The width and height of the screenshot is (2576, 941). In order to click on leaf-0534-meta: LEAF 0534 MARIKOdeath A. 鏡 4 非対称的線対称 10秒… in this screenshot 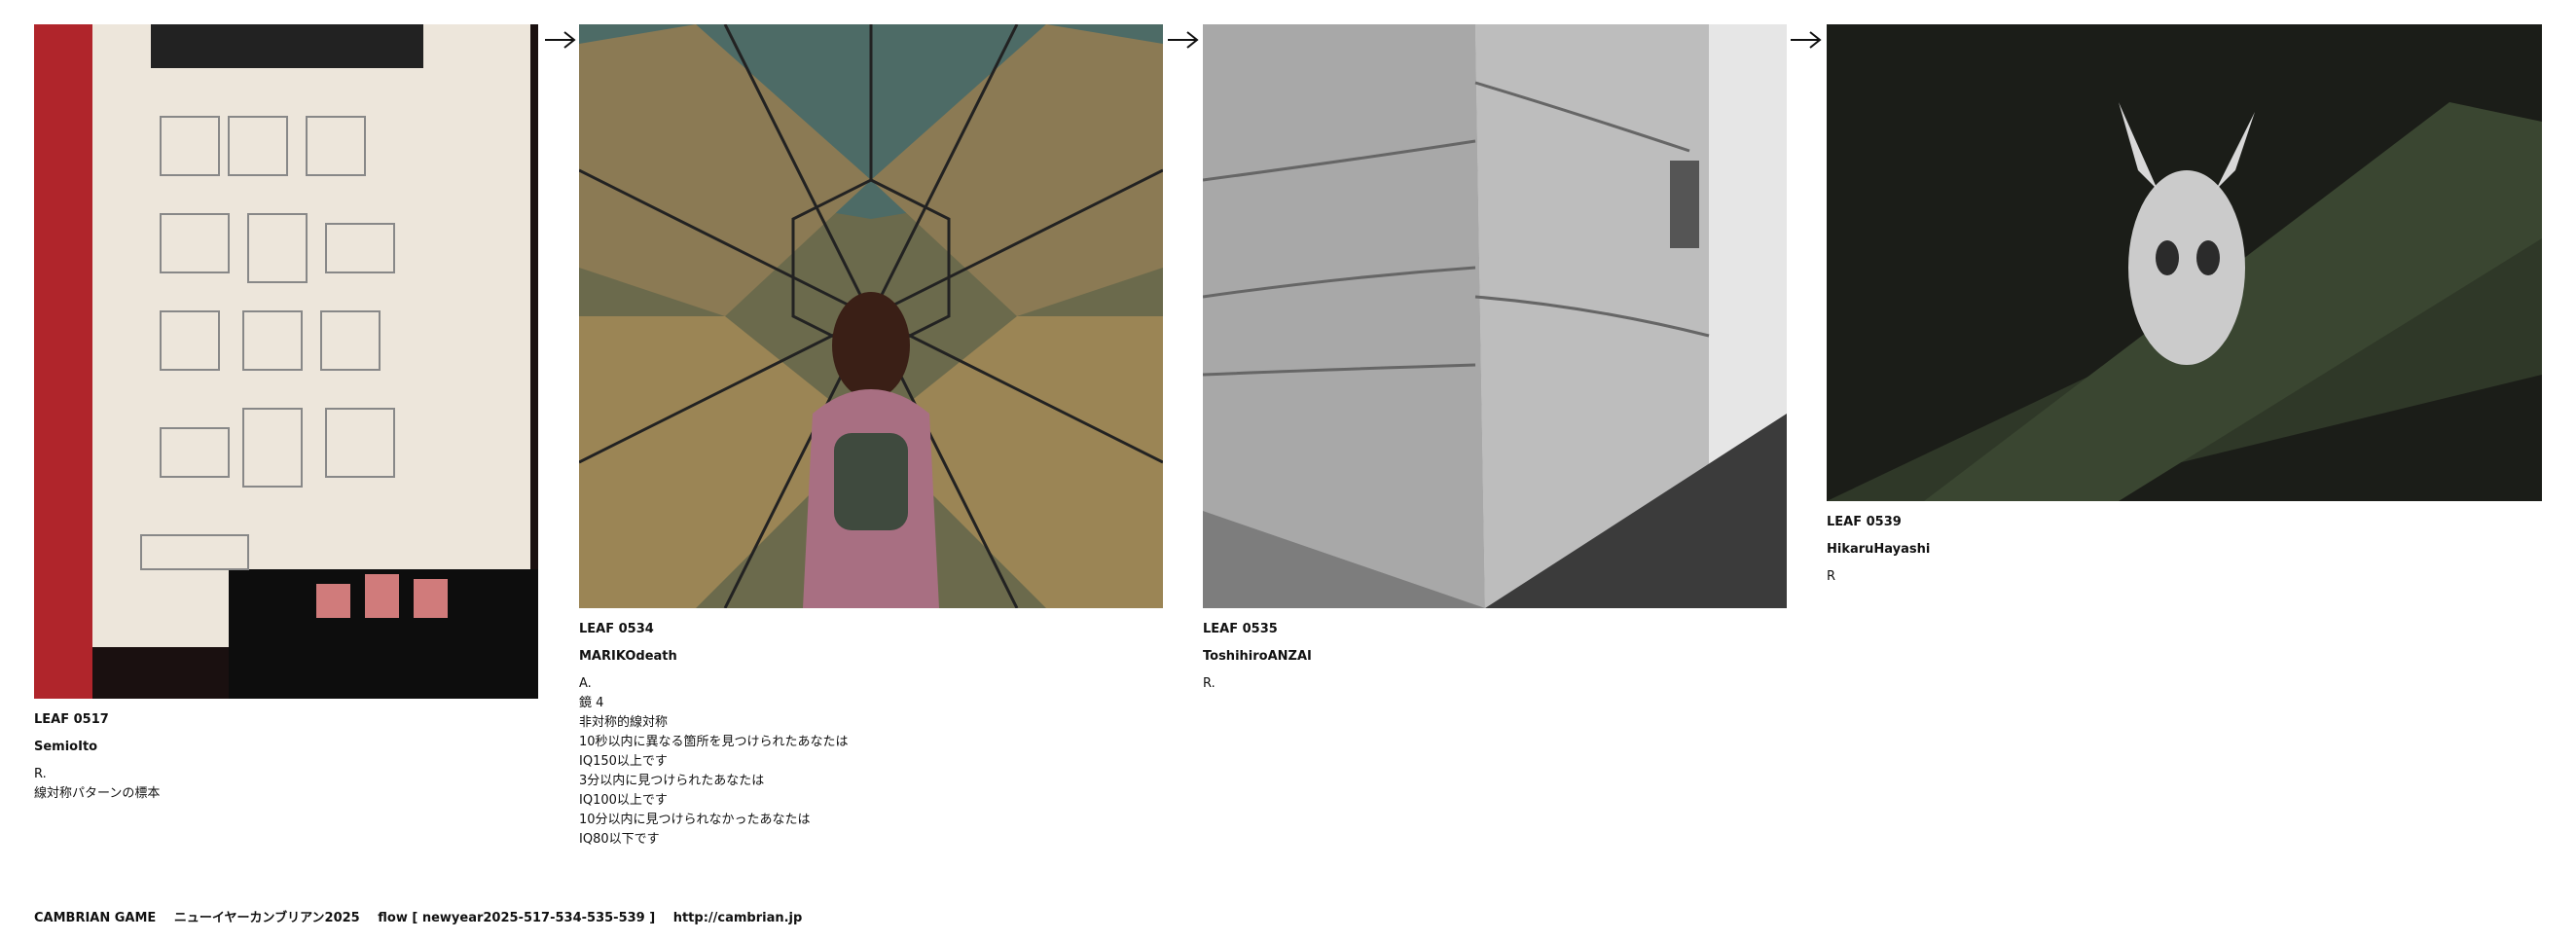, I will do `click(714, 735)`.